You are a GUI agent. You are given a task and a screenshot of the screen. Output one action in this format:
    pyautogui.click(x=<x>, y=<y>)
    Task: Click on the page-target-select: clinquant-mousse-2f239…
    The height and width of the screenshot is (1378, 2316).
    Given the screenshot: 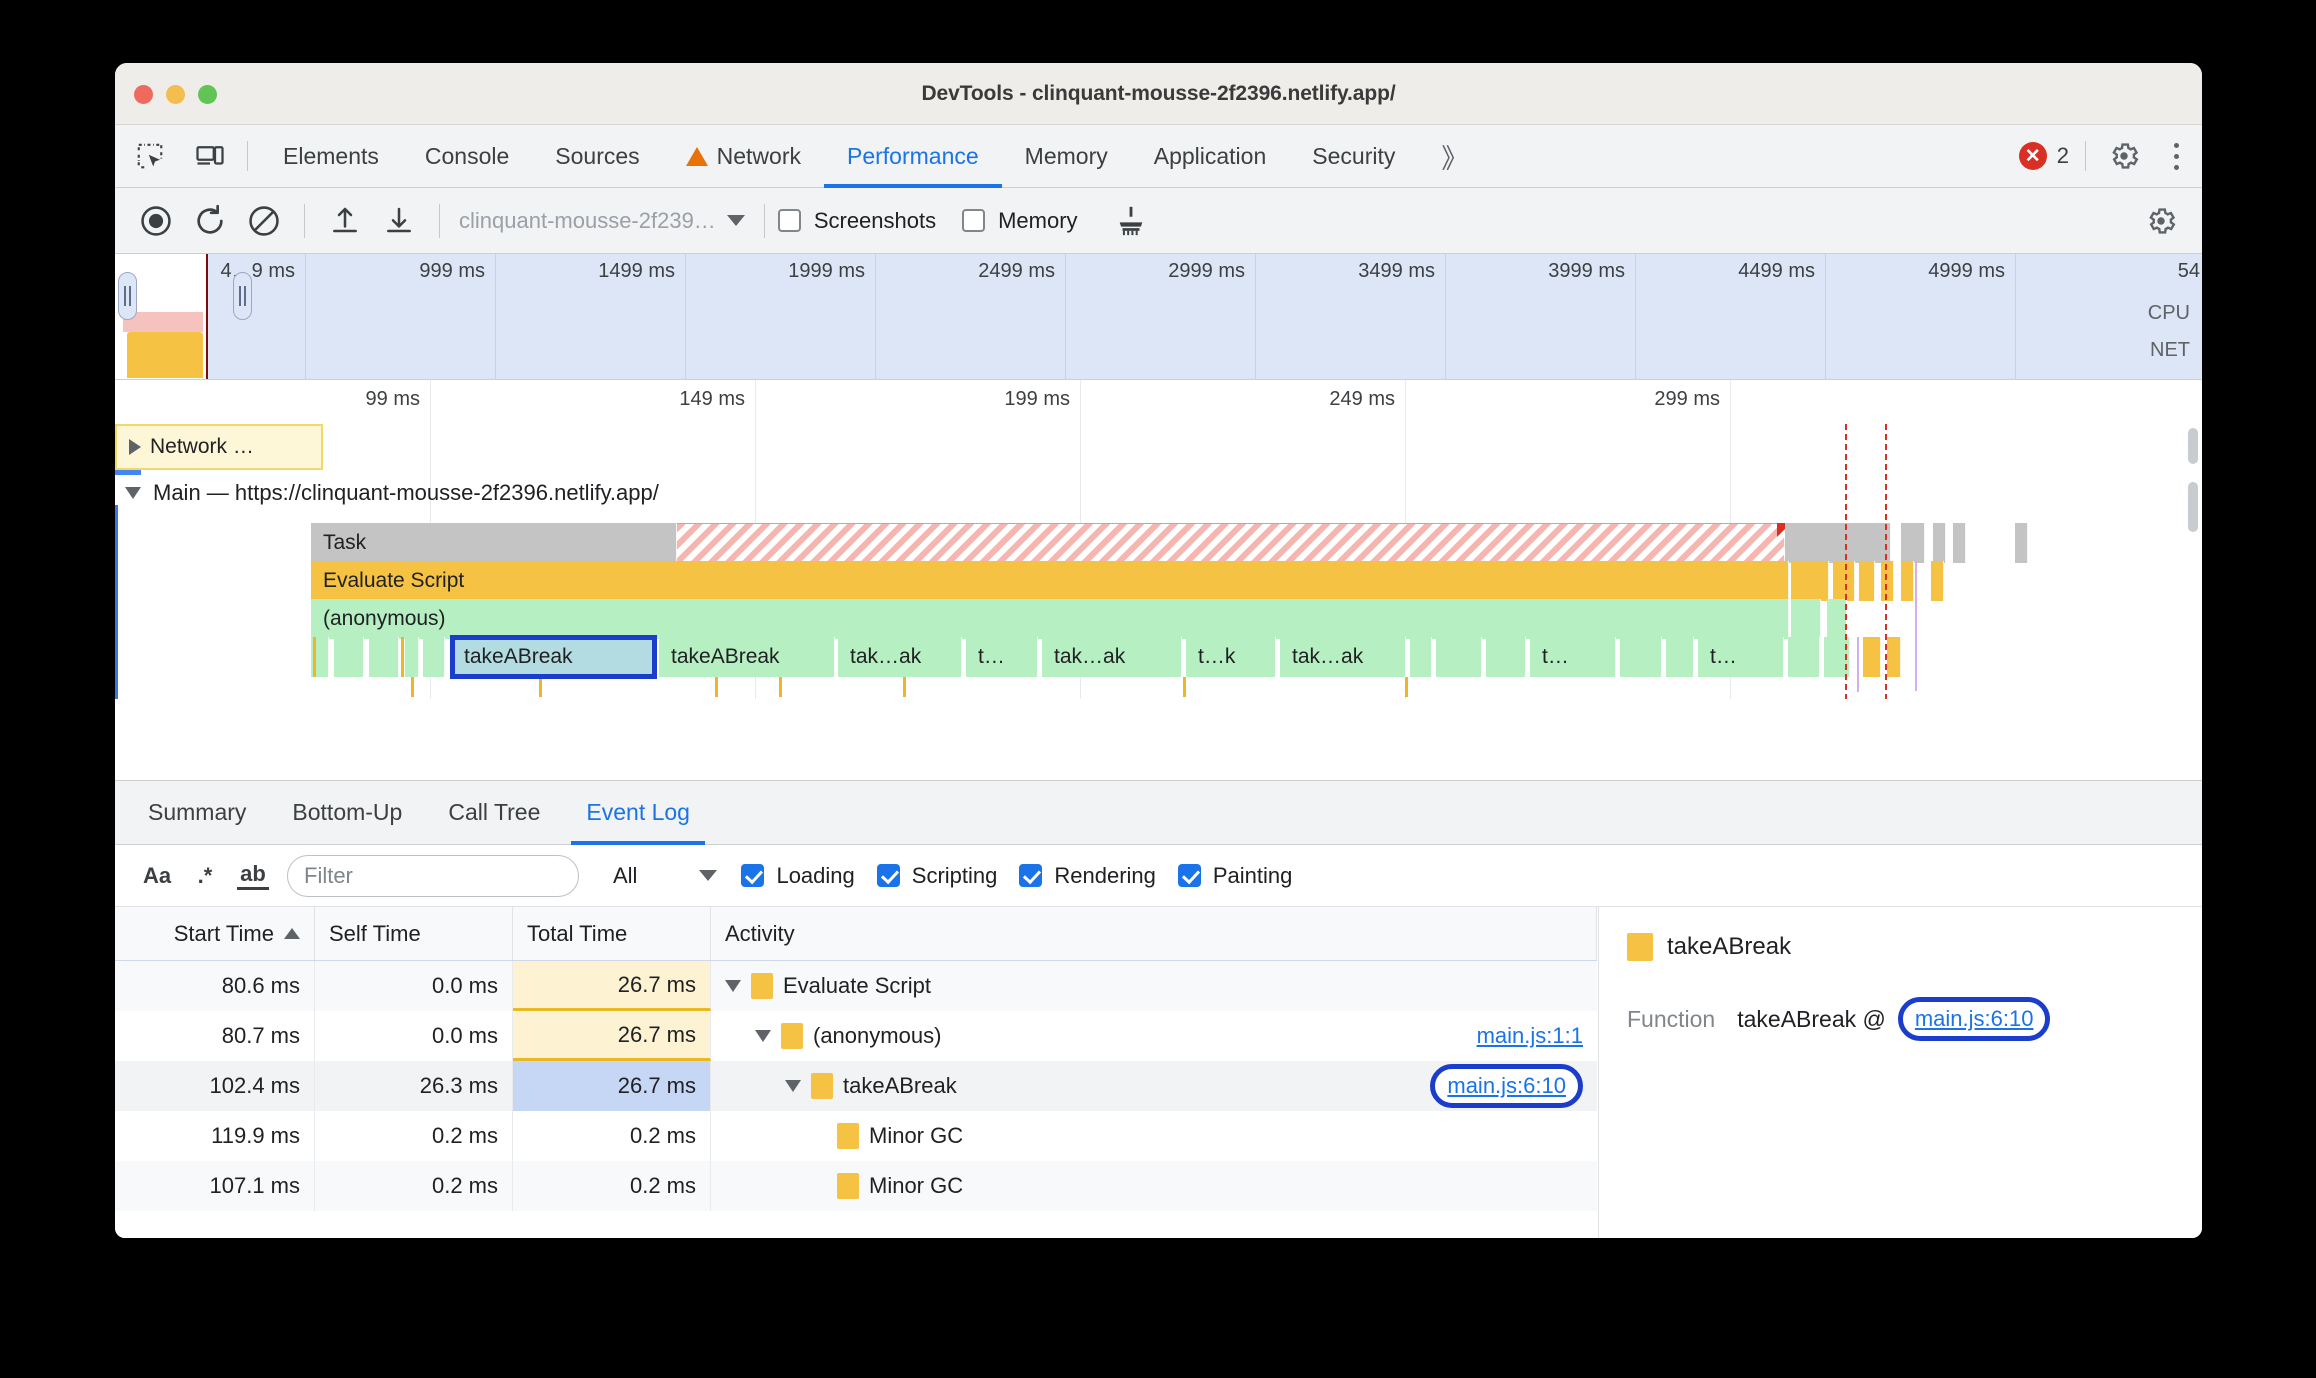 What is the action you would take?
    pyautogui.click(x=602, y=221)
    